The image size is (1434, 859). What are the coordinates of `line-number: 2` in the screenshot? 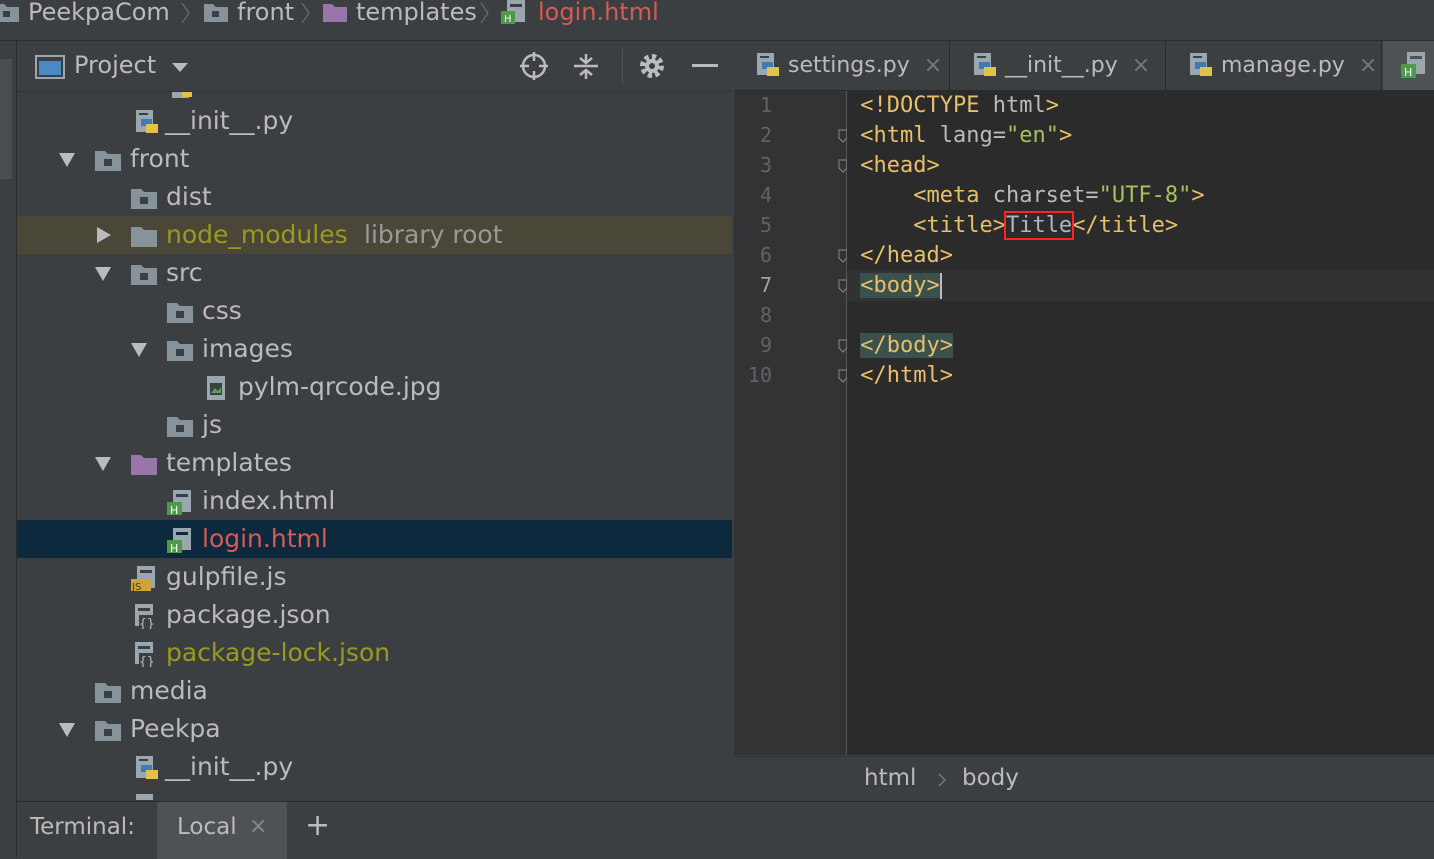 It's located at (765, 135).